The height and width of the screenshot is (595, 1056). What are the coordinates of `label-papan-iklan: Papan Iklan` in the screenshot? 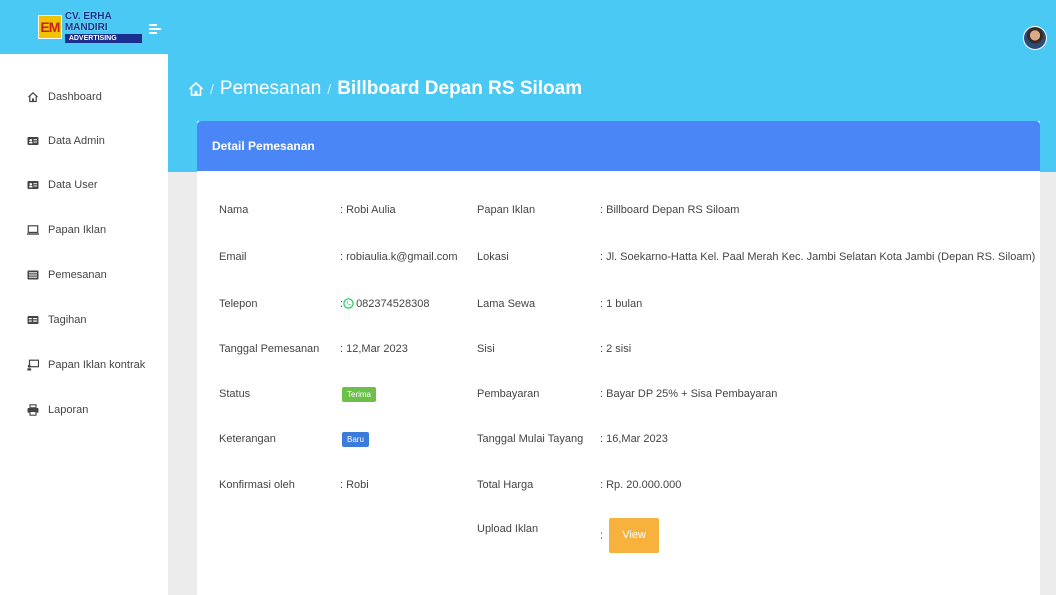 It's located at (506, 210).